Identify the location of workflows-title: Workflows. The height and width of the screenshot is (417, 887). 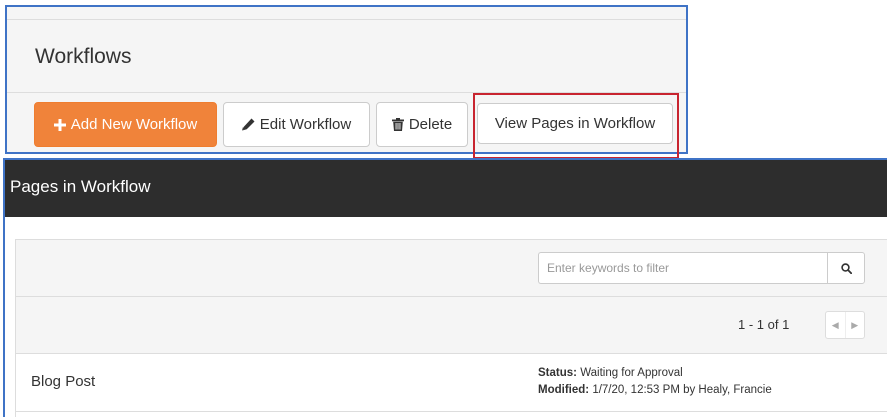
(83, 56).